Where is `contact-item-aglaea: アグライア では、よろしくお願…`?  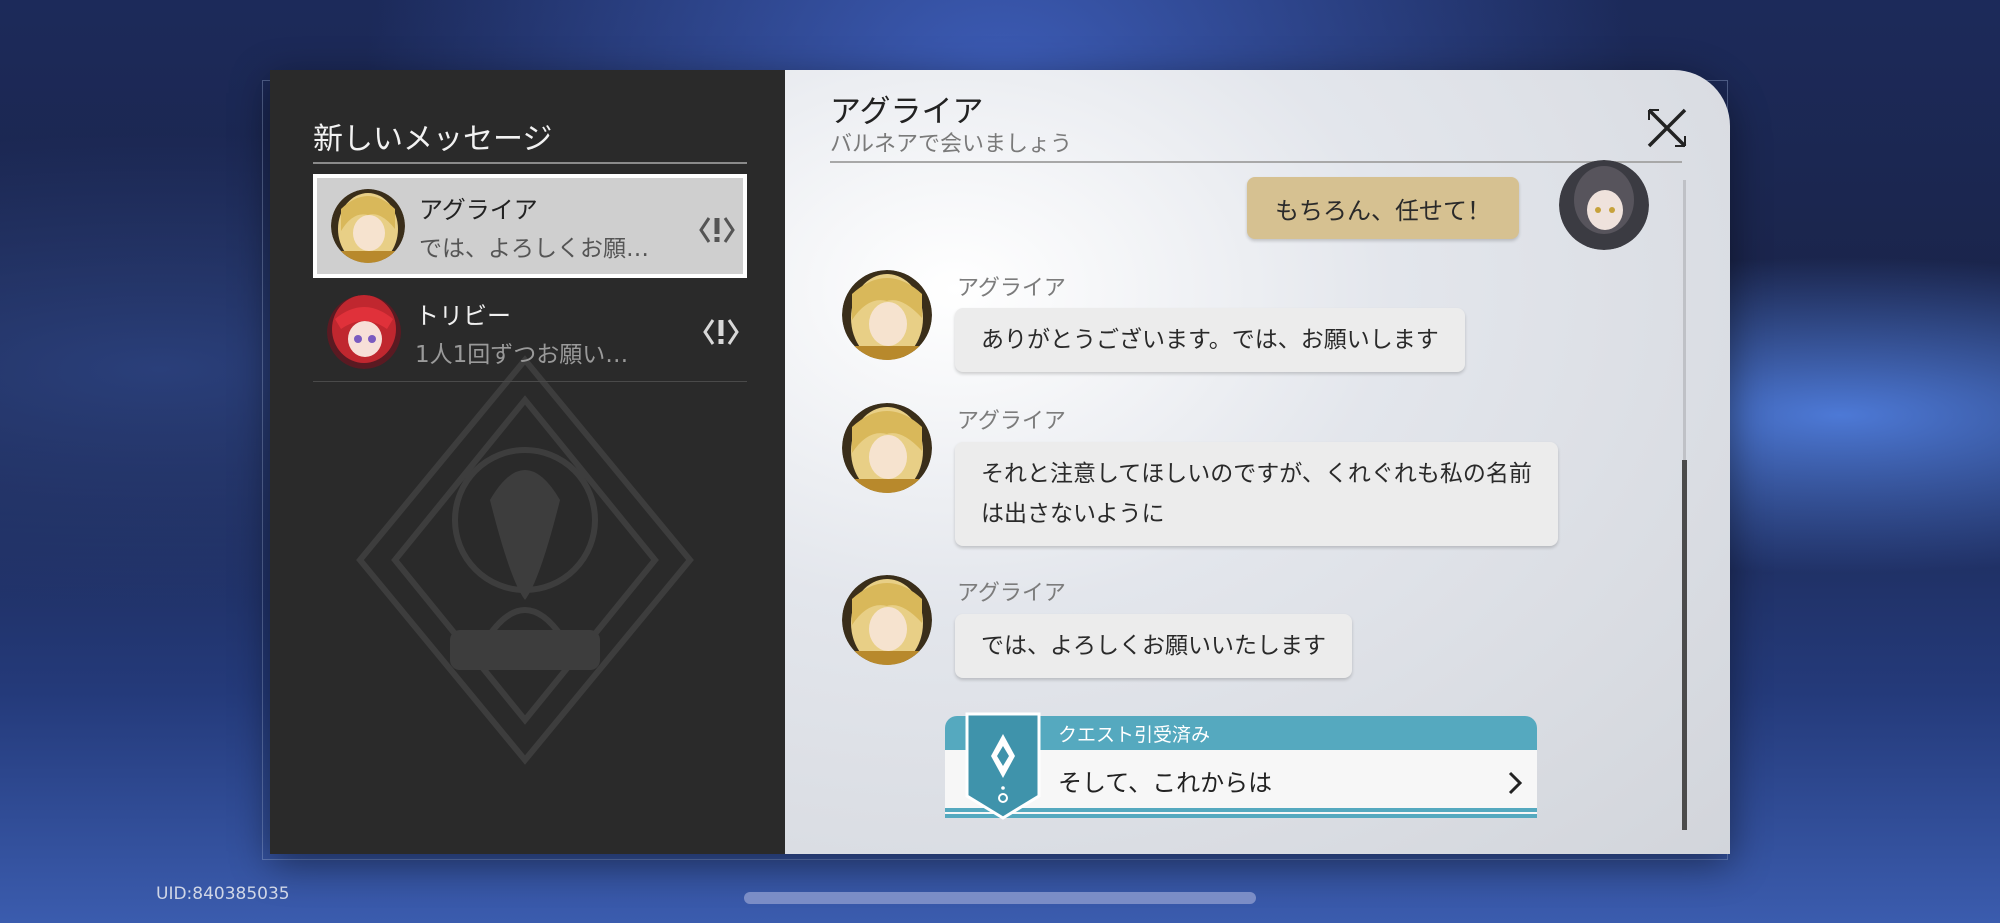
contact-item-aglaea: アグライア では、よろしくお願… is located at coordinates (530, 226).